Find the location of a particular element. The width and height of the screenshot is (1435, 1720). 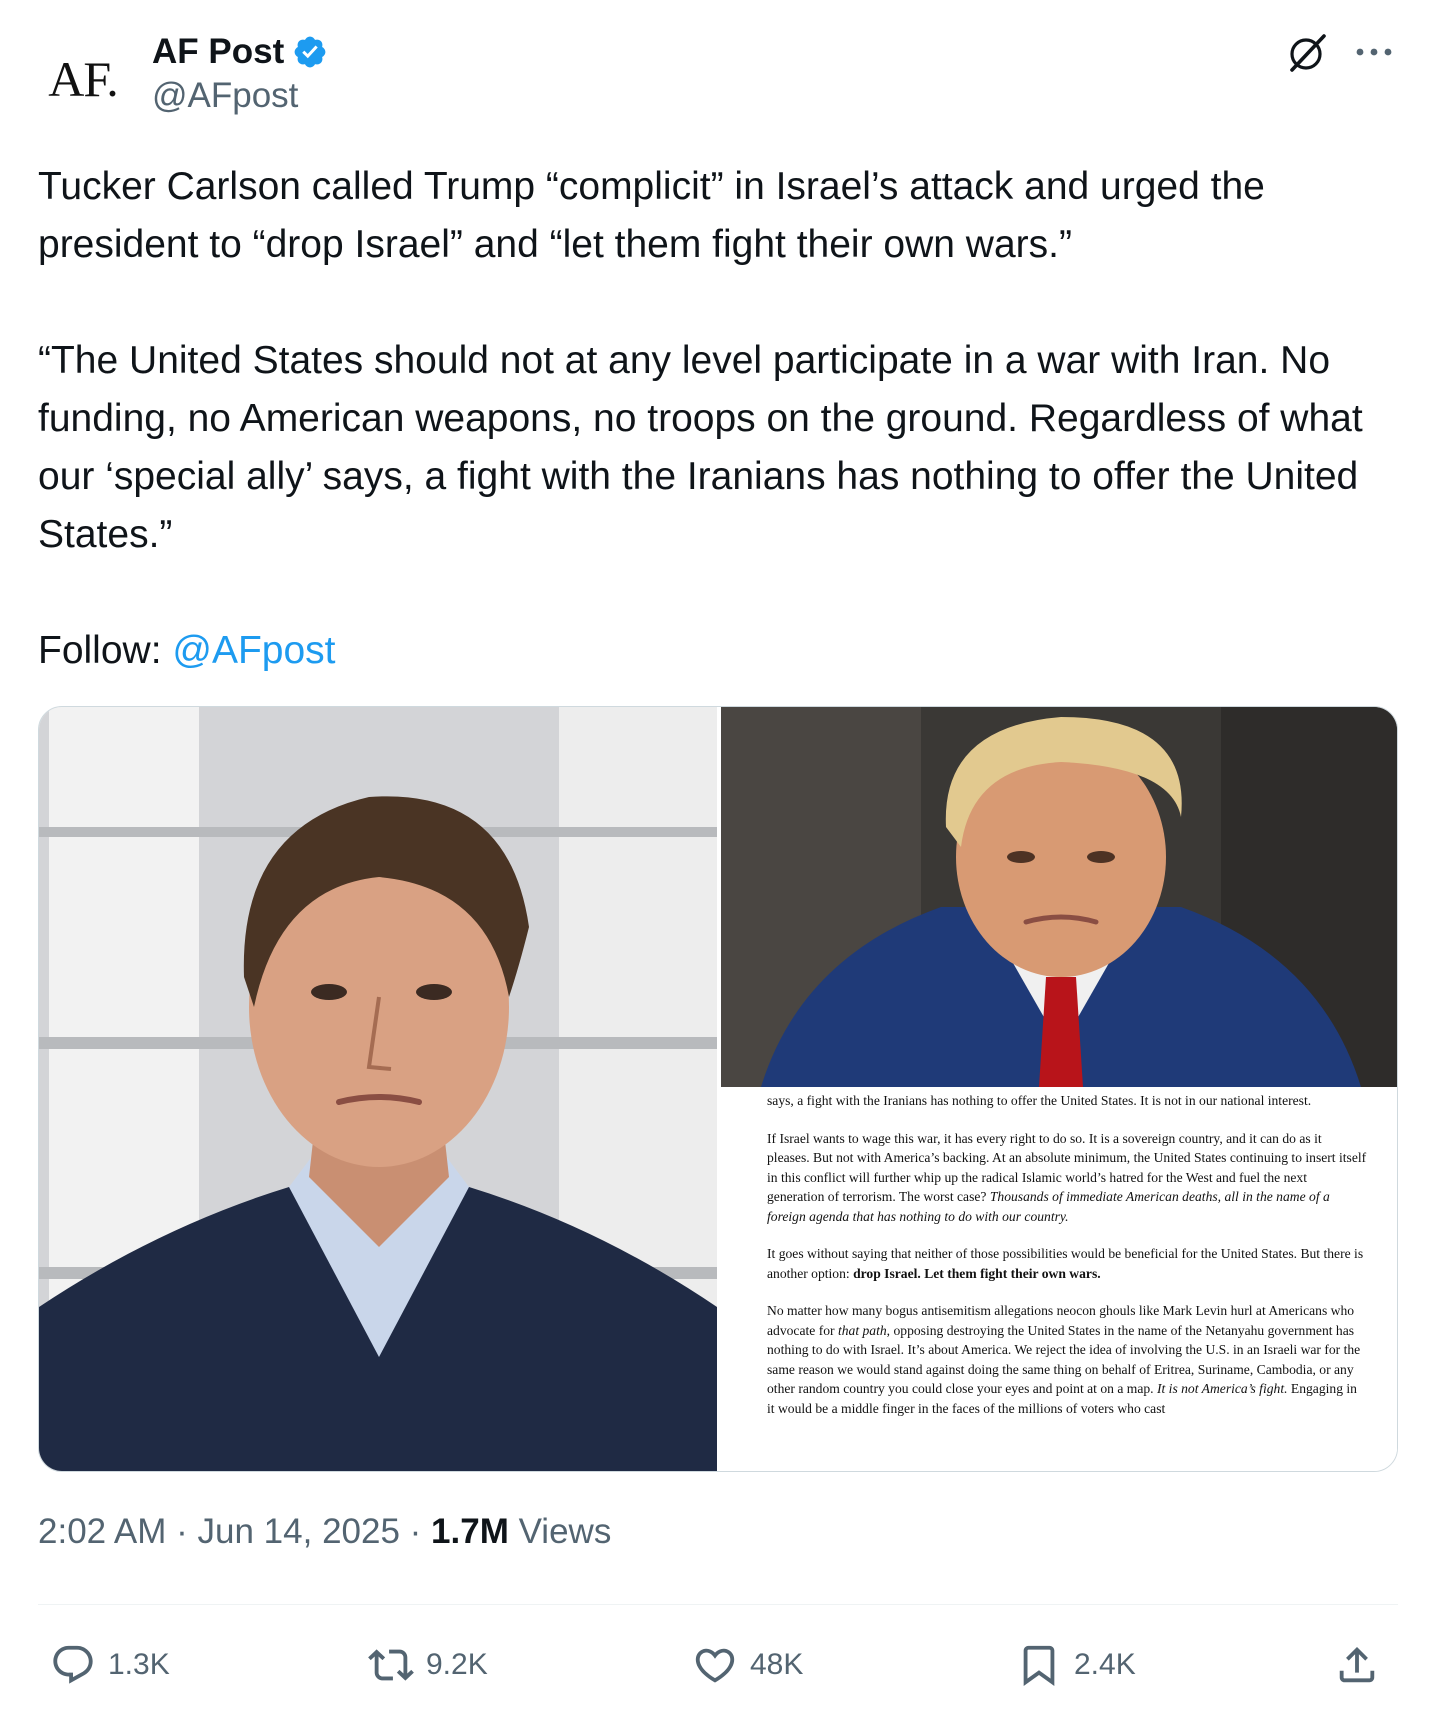

bookmark-button: 2.4K is located at coordinates (1076, 1665).